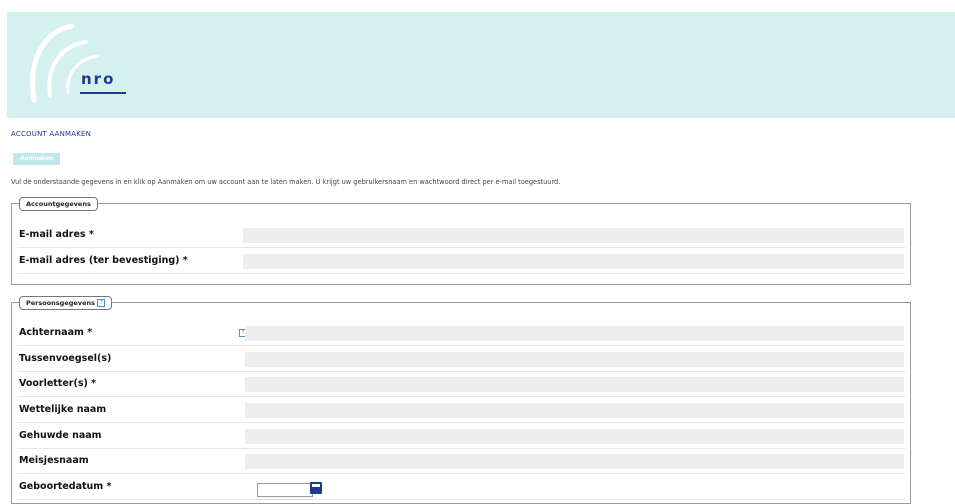  What do you see at coordinates (65, 358) in the screenshot?
I see `tussenvoegsel-label: Tussenvoegsel(s)` at bounding box center [65, 358].